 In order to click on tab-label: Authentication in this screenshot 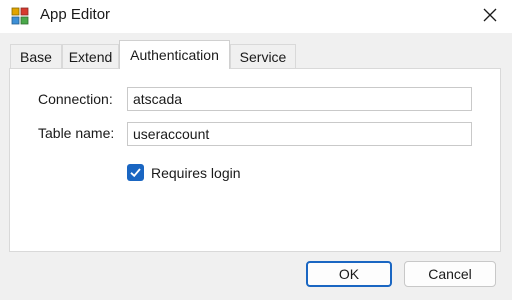, I will do `click(174, 55)`.